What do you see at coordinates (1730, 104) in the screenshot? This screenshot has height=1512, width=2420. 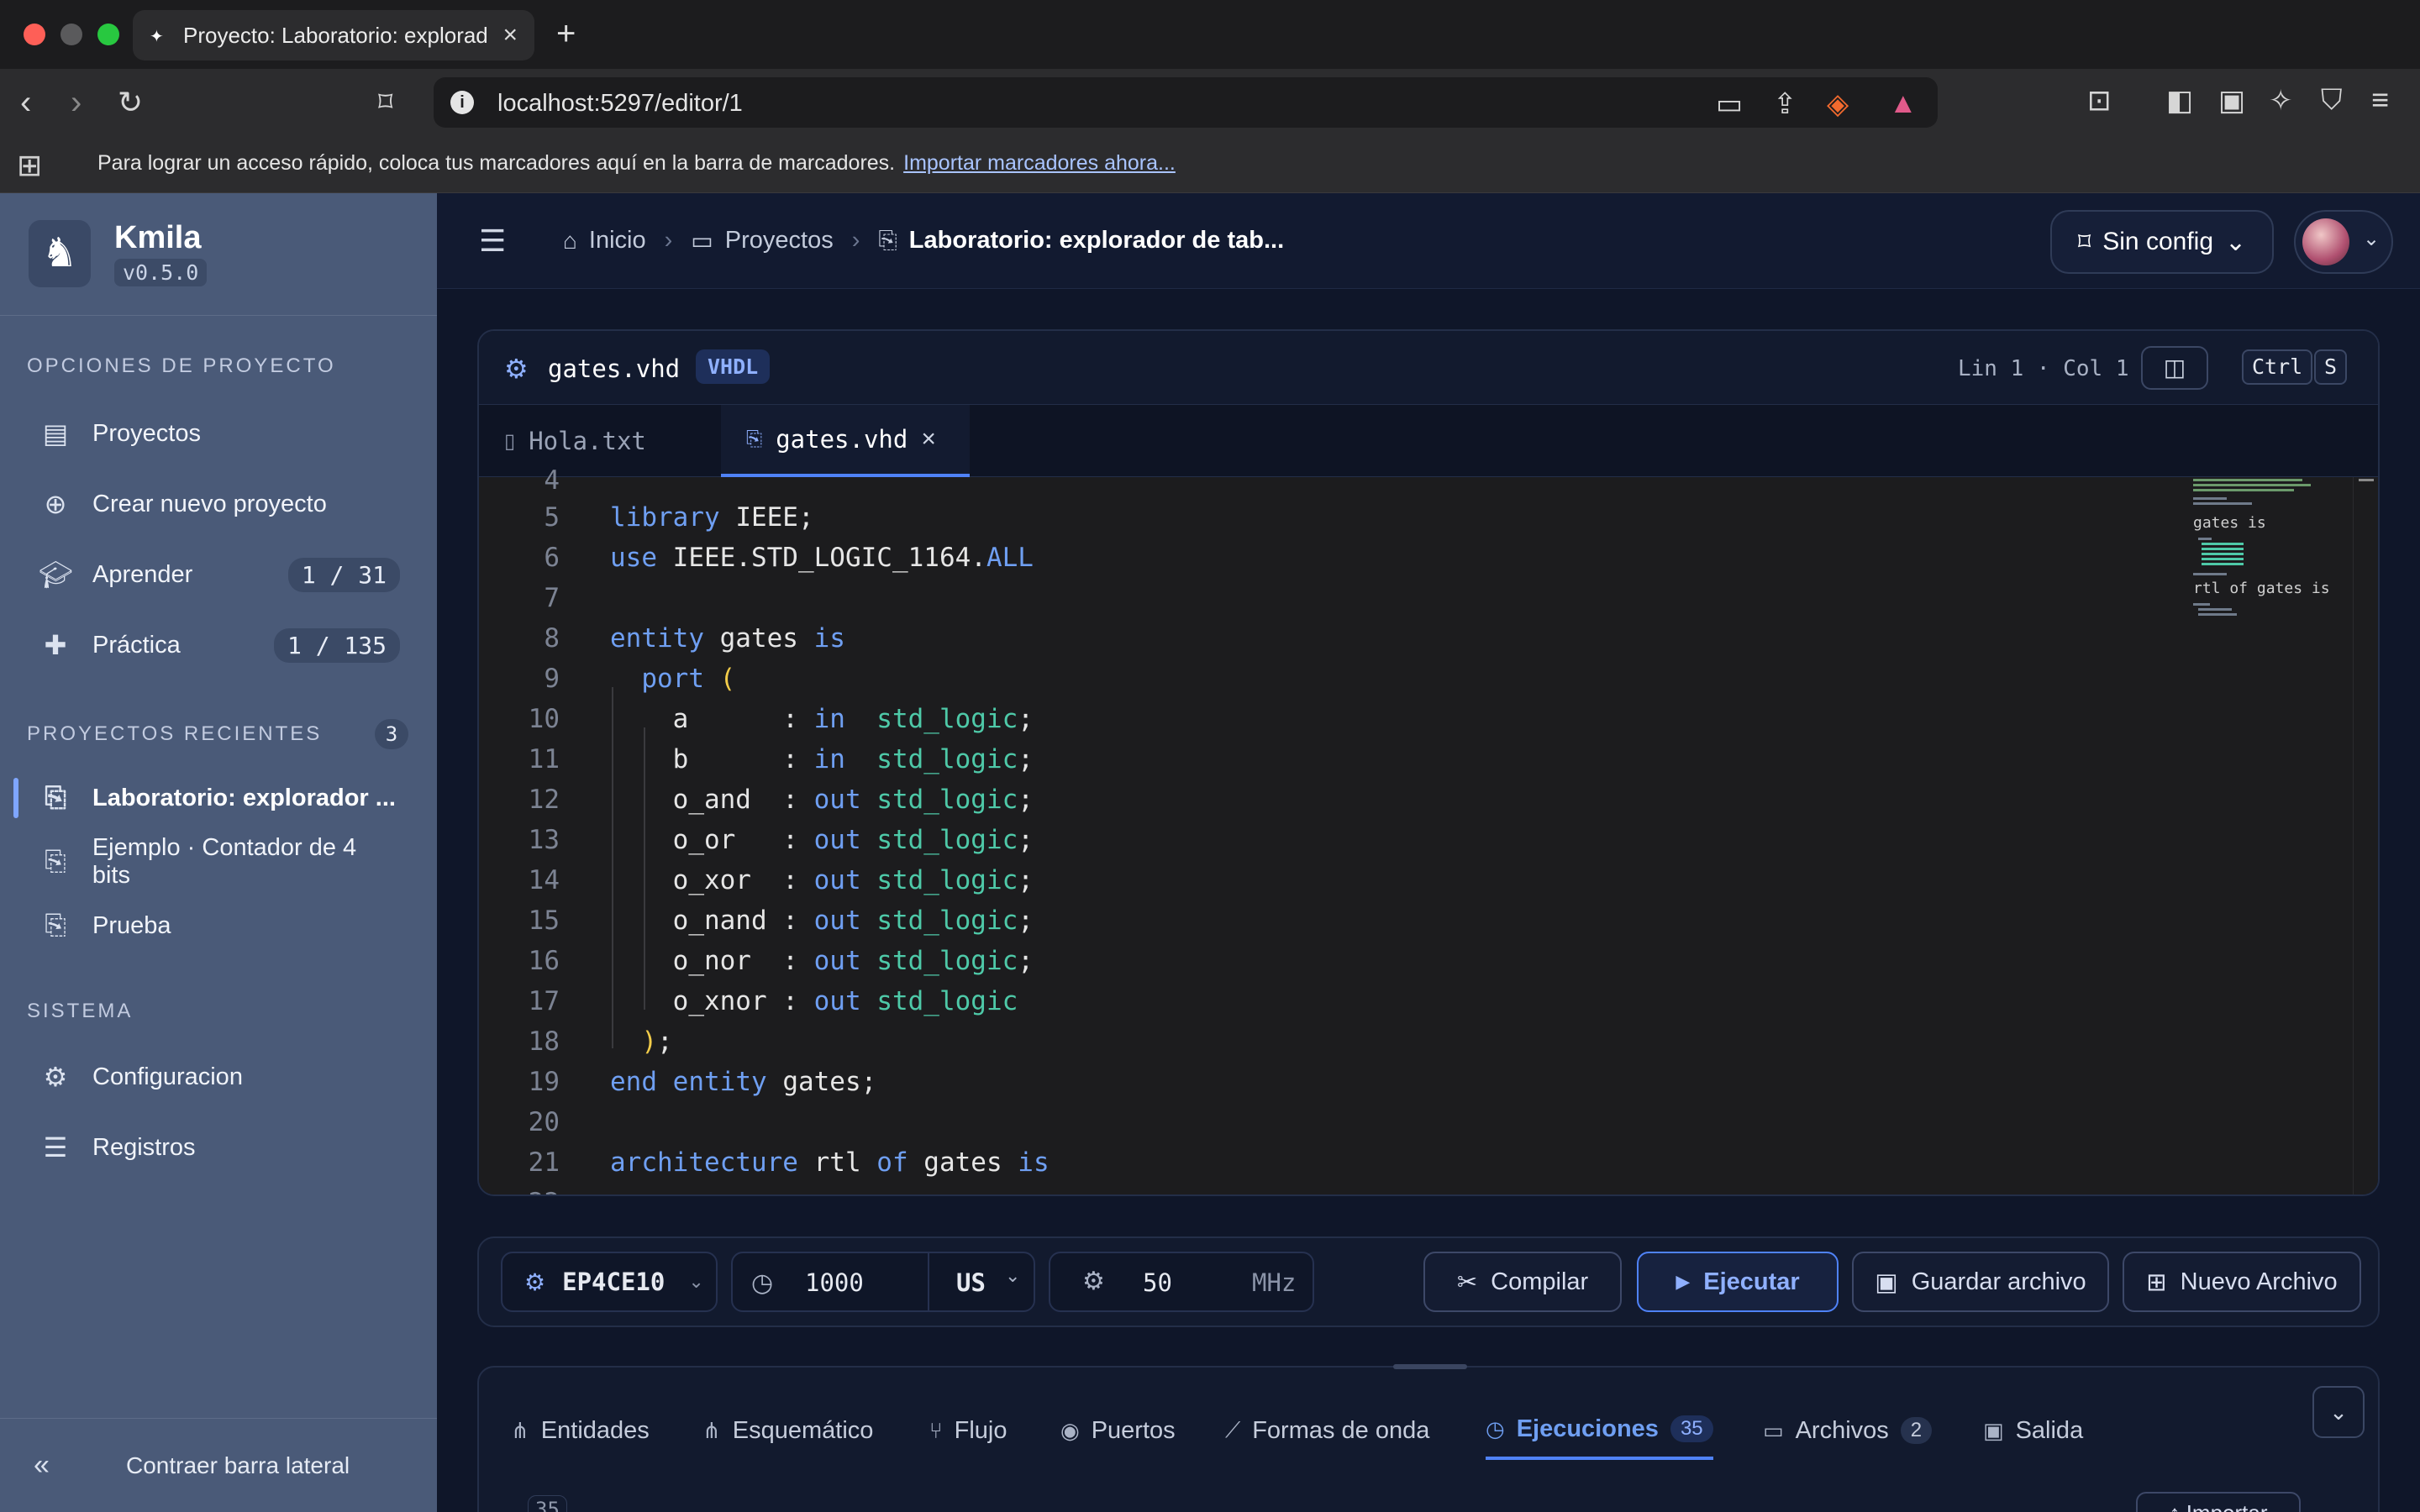 I see `cast-icon: ▭` at bounding box center [1730, 104].